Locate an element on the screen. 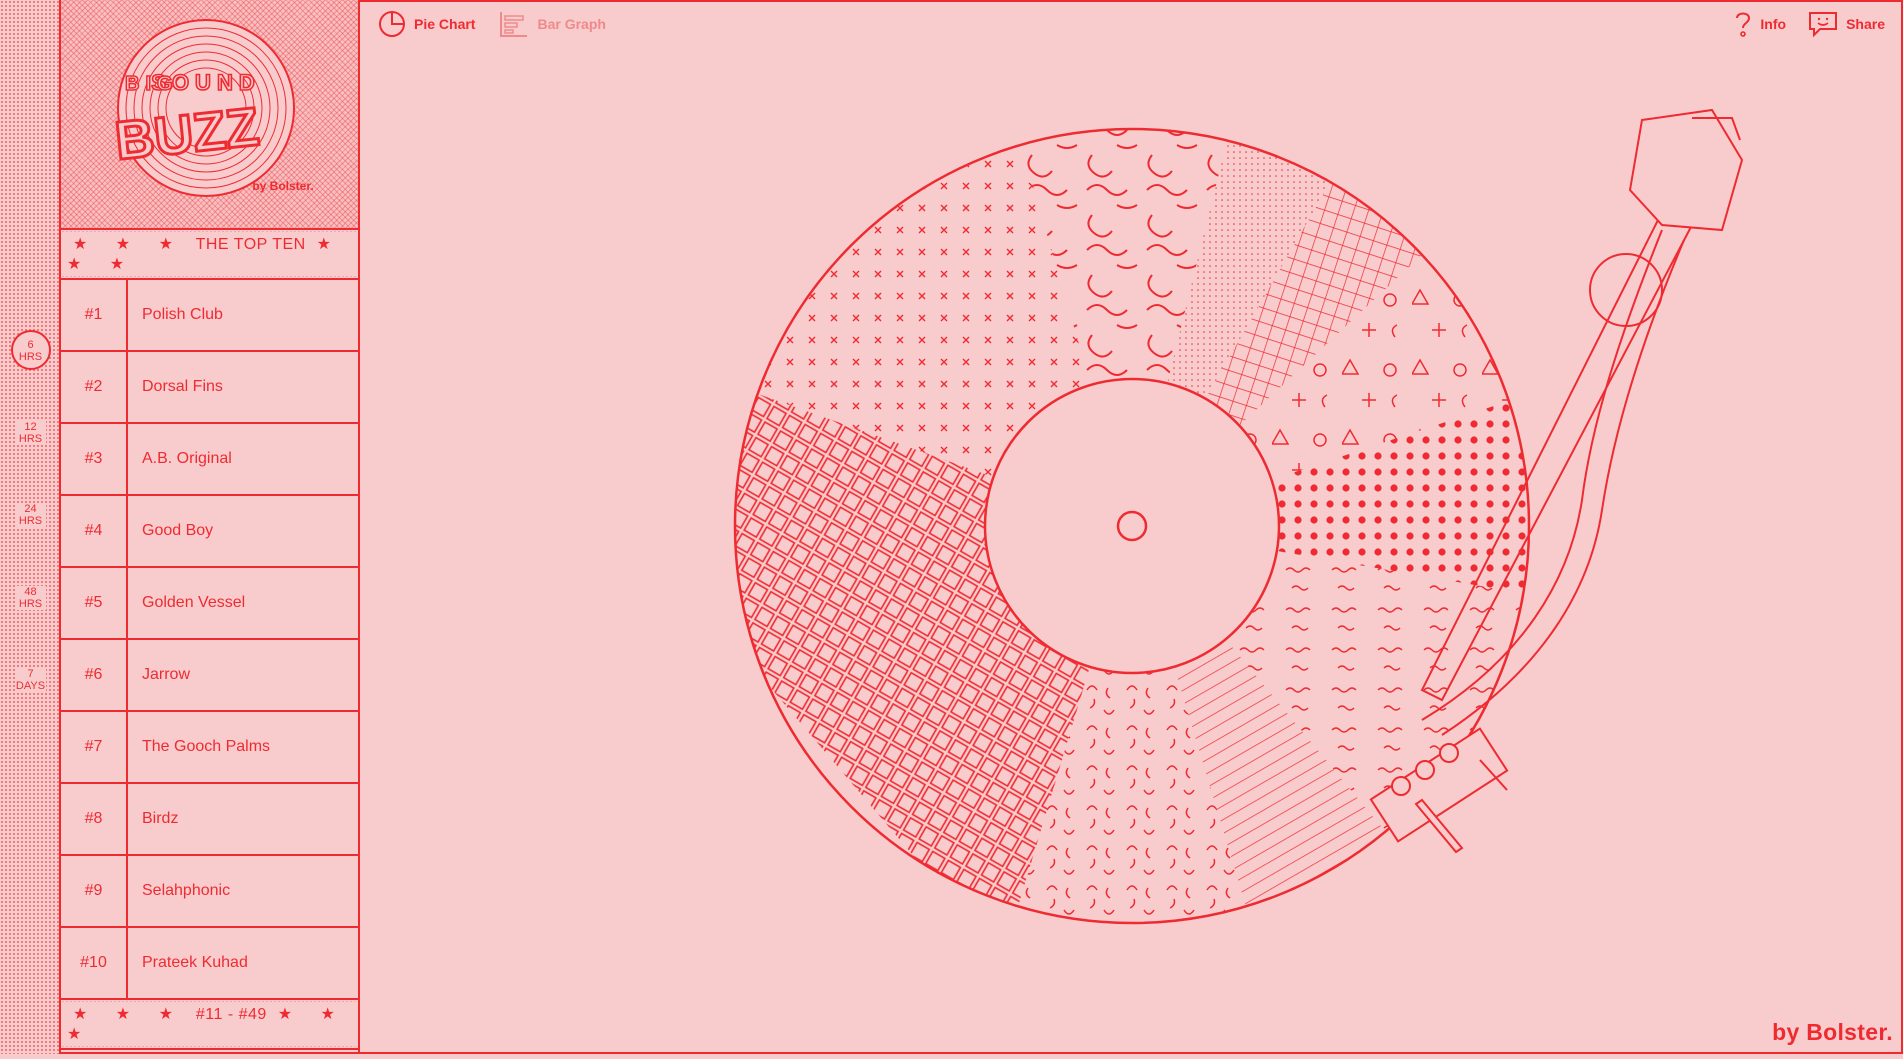 The width and height of the screenshot is (1903, 1059). rank-label: #5 is located at coordinates (94, 603).